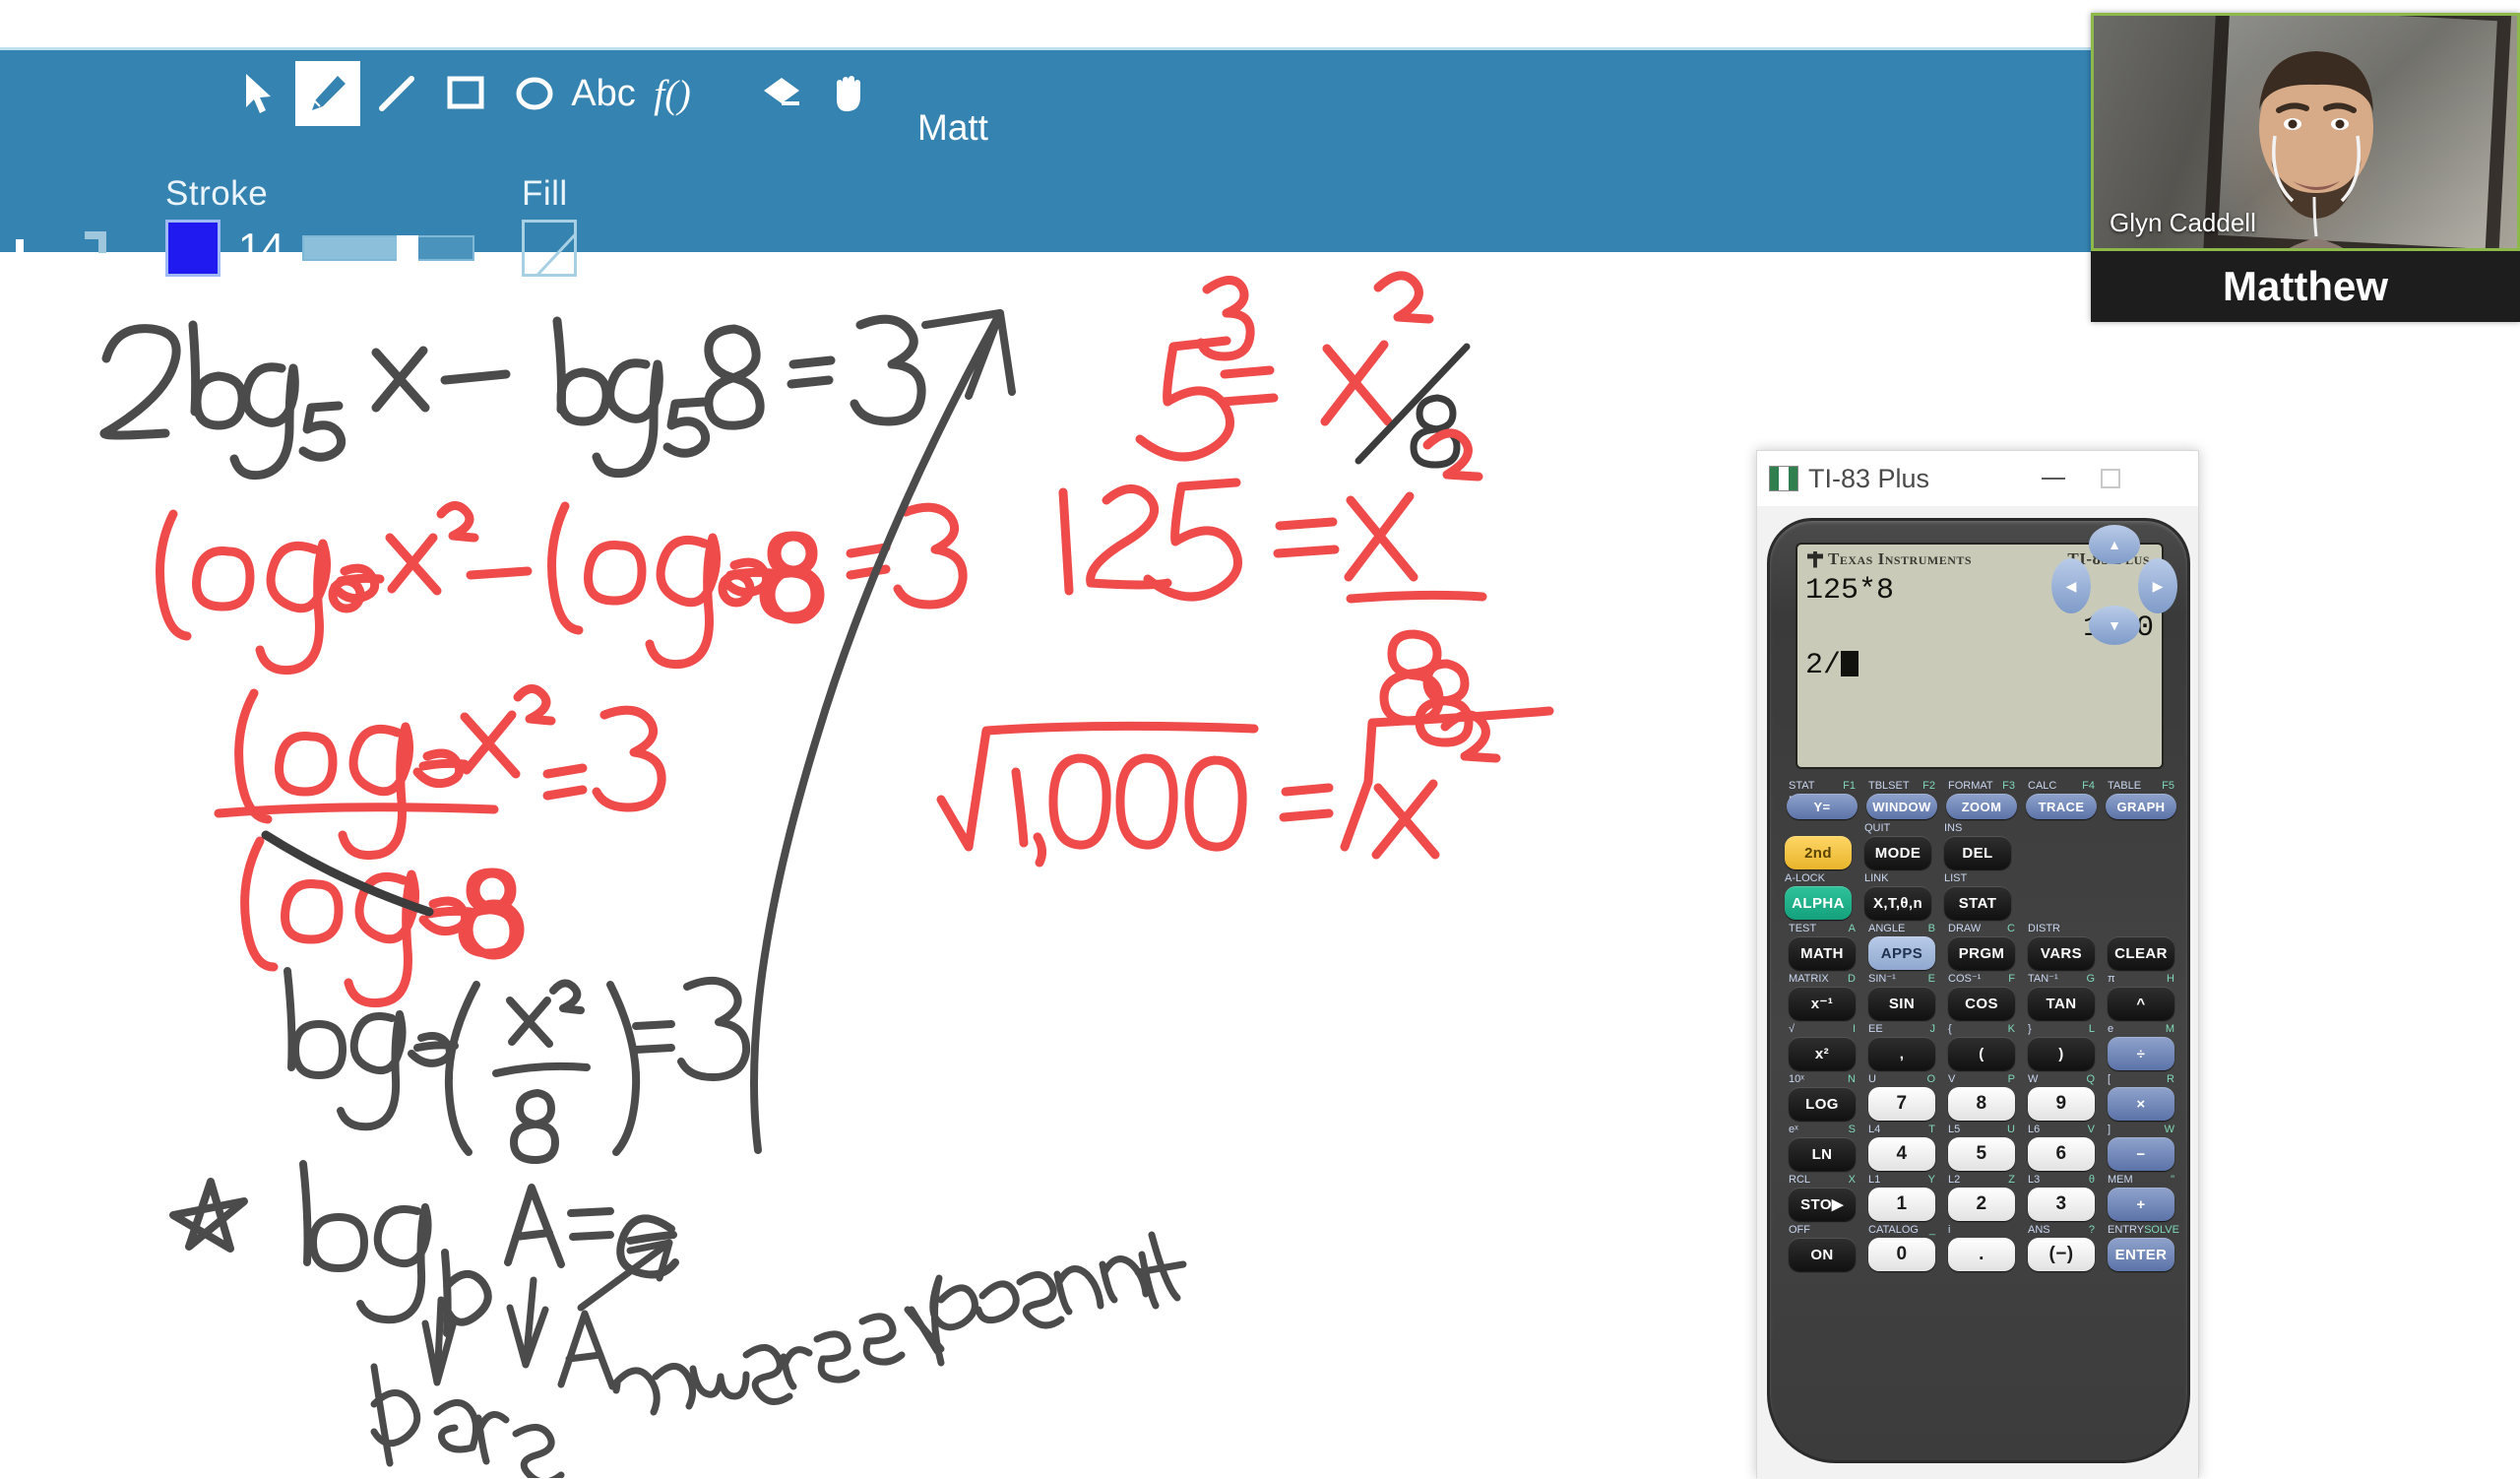  I want to click on key-x-t-n: X,T,θ,n, so click(1897, 903).